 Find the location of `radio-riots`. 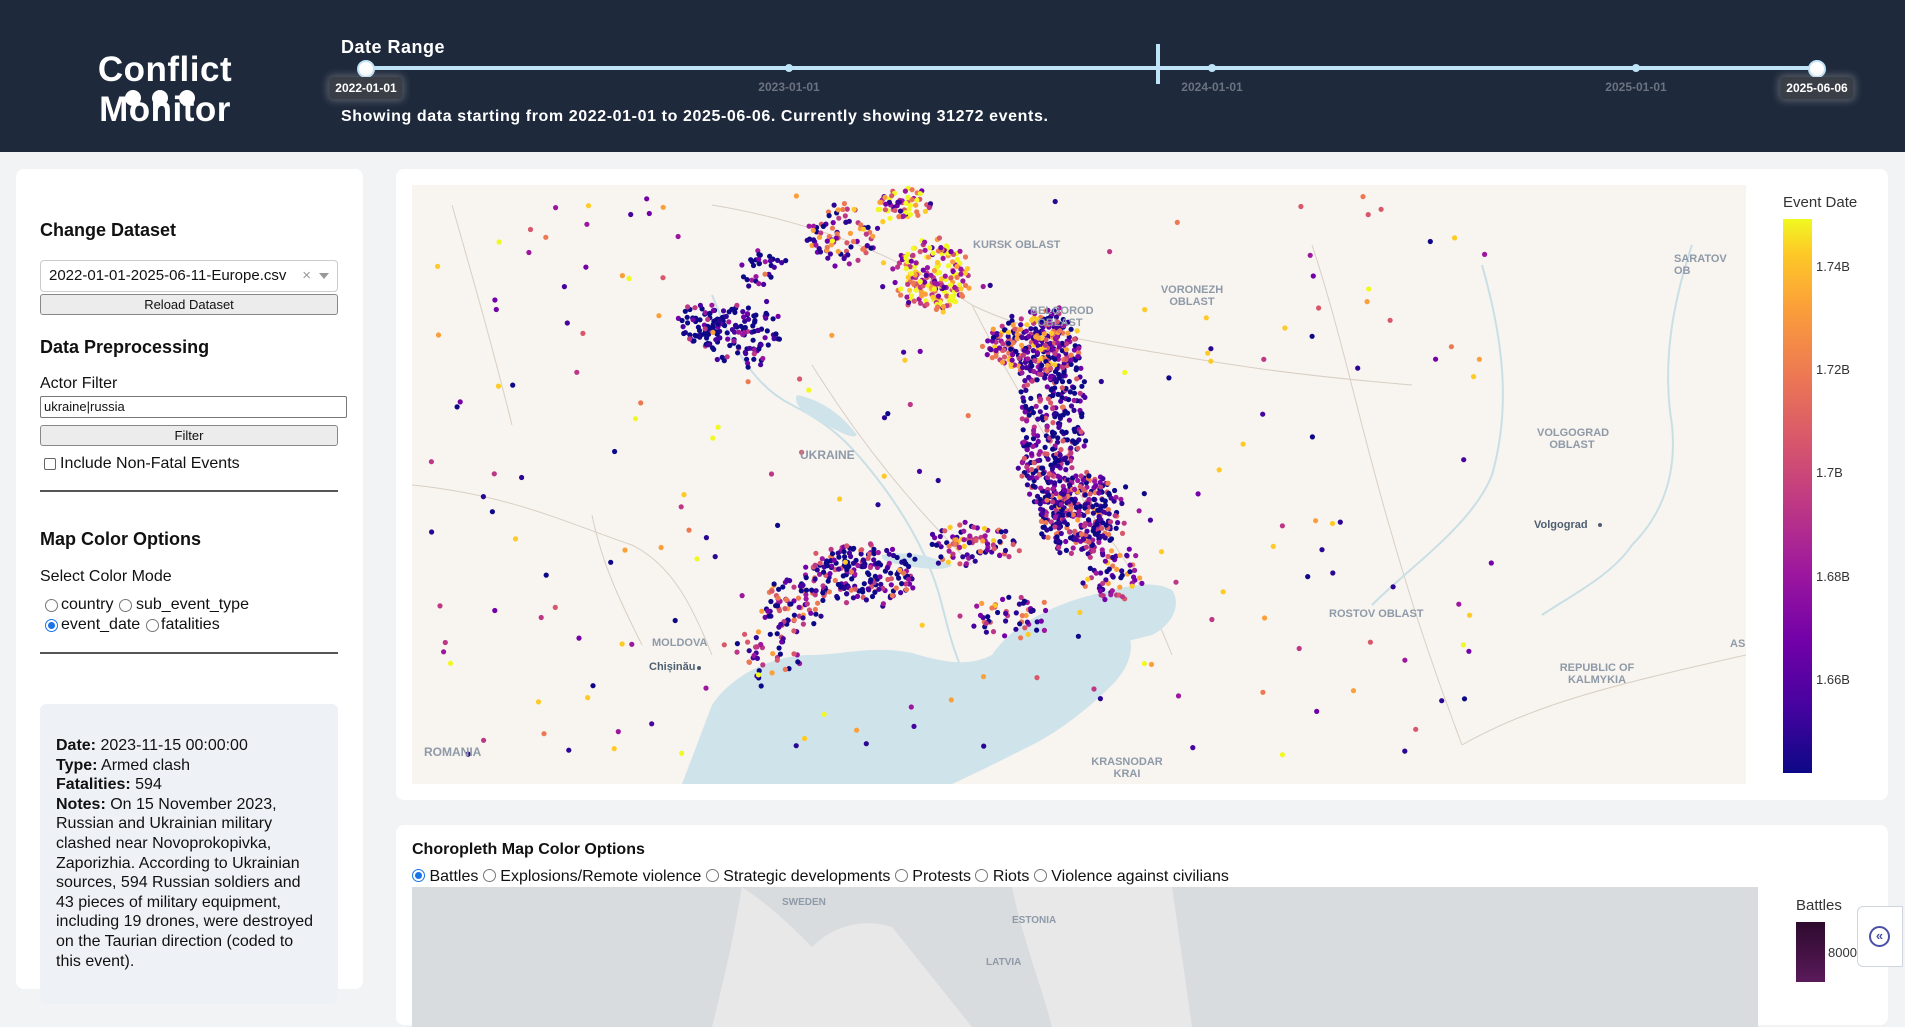

radio-riots is located at coordinates (982, 875).